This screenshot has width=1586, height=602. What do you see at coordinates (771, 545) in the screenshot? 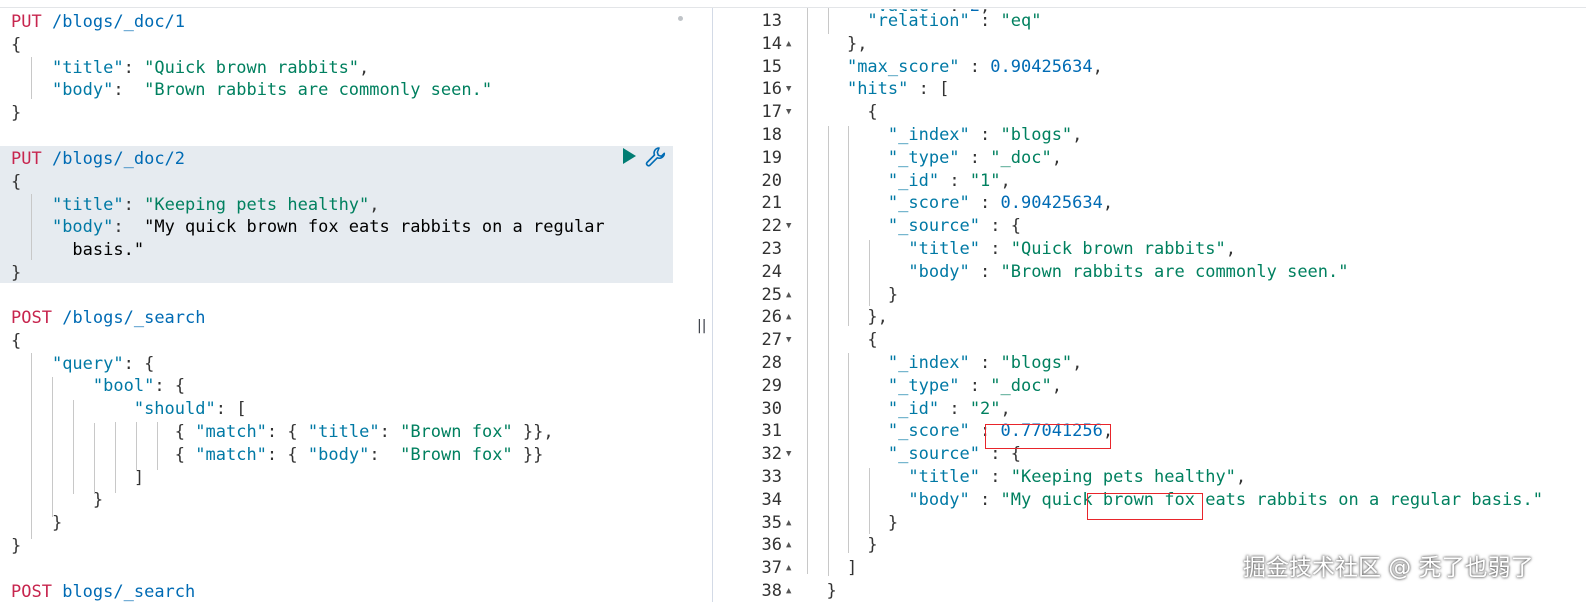
I see `line-number: 36` at bounding box center [771, 545].